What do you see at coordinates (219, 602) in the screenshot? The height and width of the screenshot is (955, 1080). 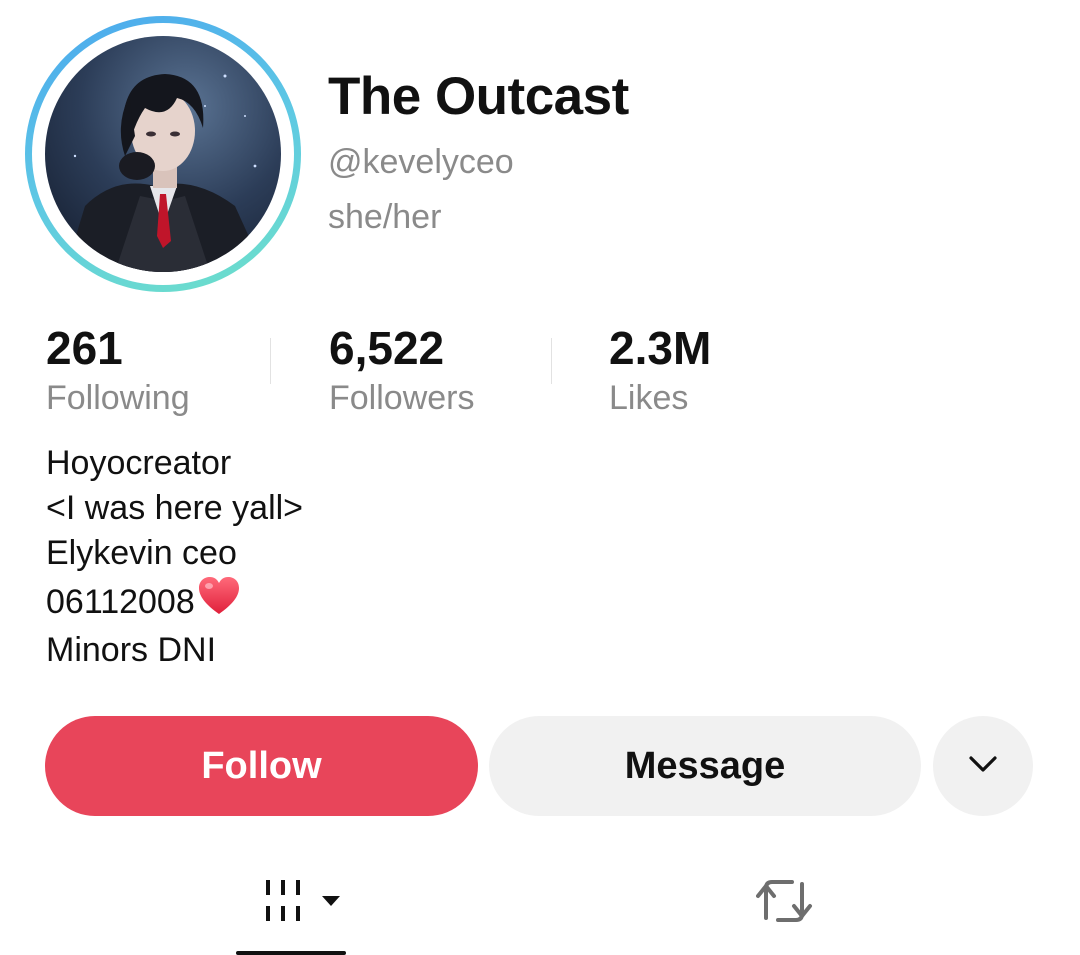 I see `red-heart-icon` at bounding box center [219, 602].